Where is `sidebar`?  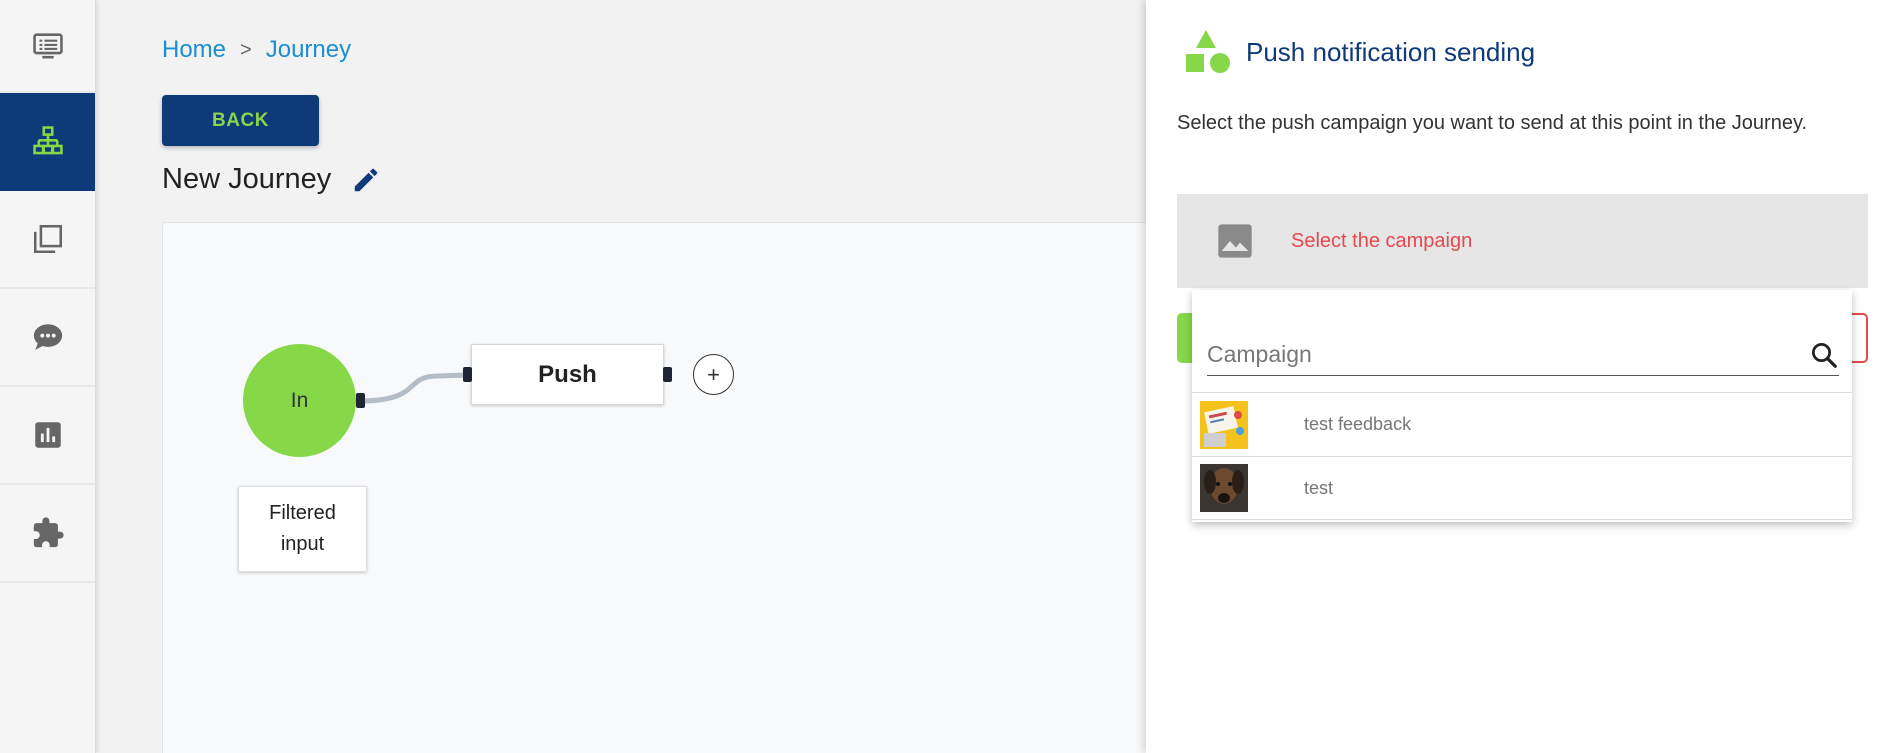
sidebar is located at coordinates (48, 376).